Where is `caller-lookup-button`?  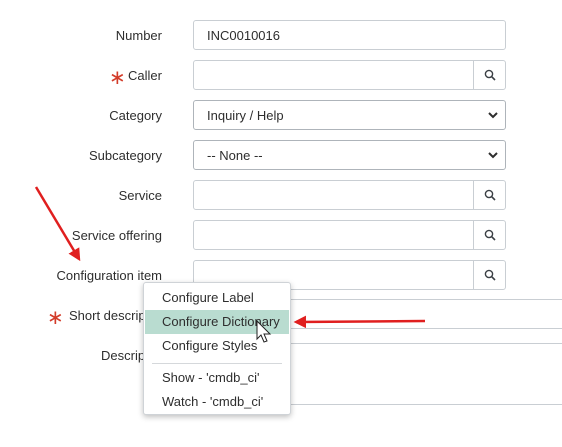 caller-lookup-button is located at coordinates (489, 75).